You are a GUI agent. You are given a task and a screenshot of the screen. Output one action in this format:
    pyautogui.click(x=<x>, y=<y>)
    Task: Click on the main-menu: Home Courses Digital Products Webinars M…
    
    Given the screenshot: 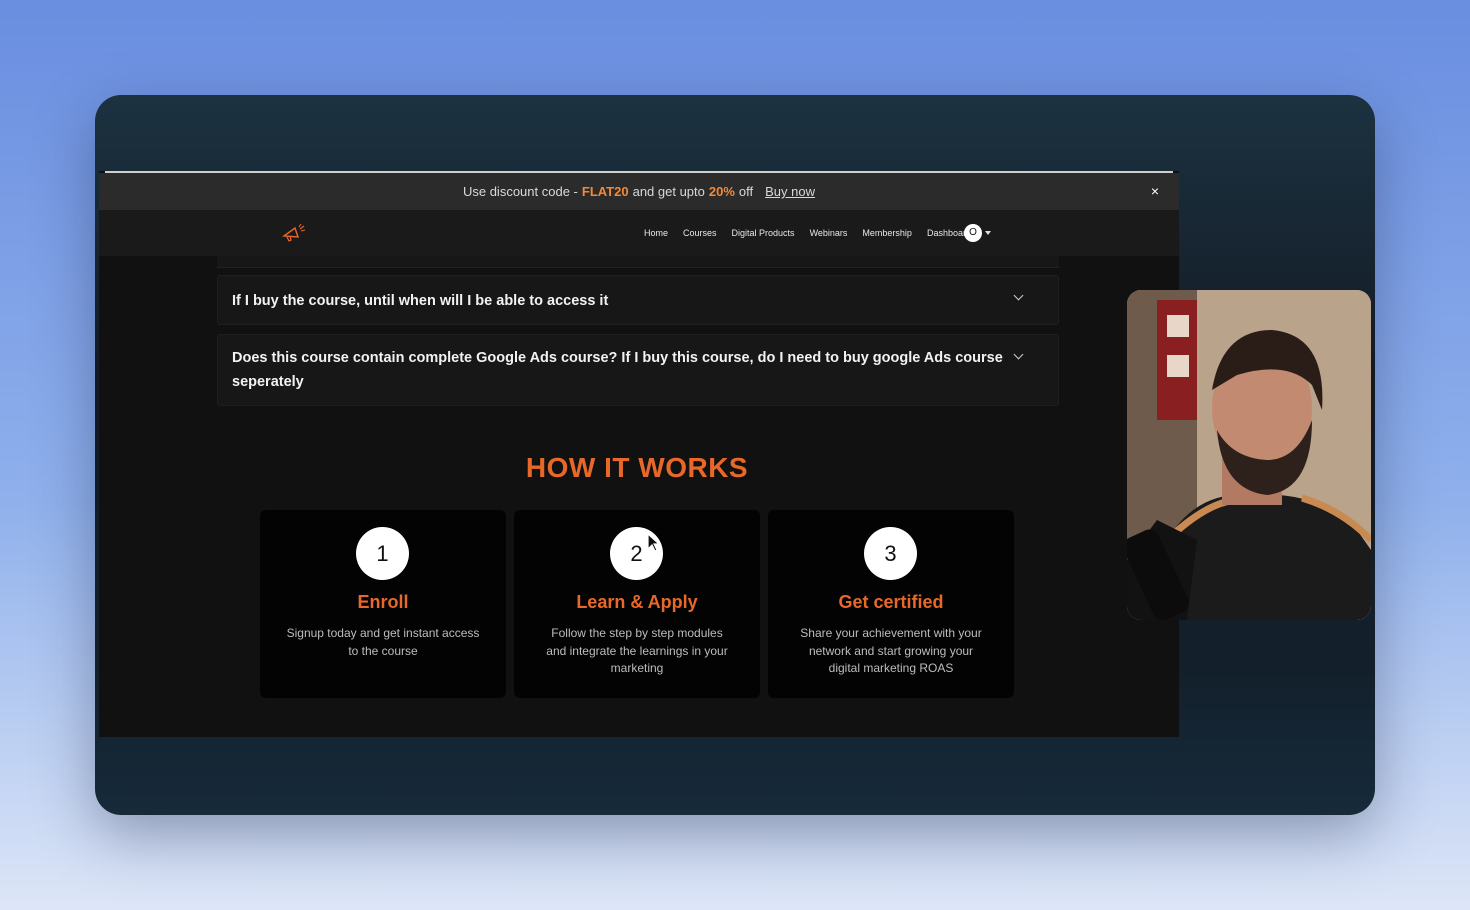 What is the action you would take?
    pyautogui.click(x=807, y=233)
    